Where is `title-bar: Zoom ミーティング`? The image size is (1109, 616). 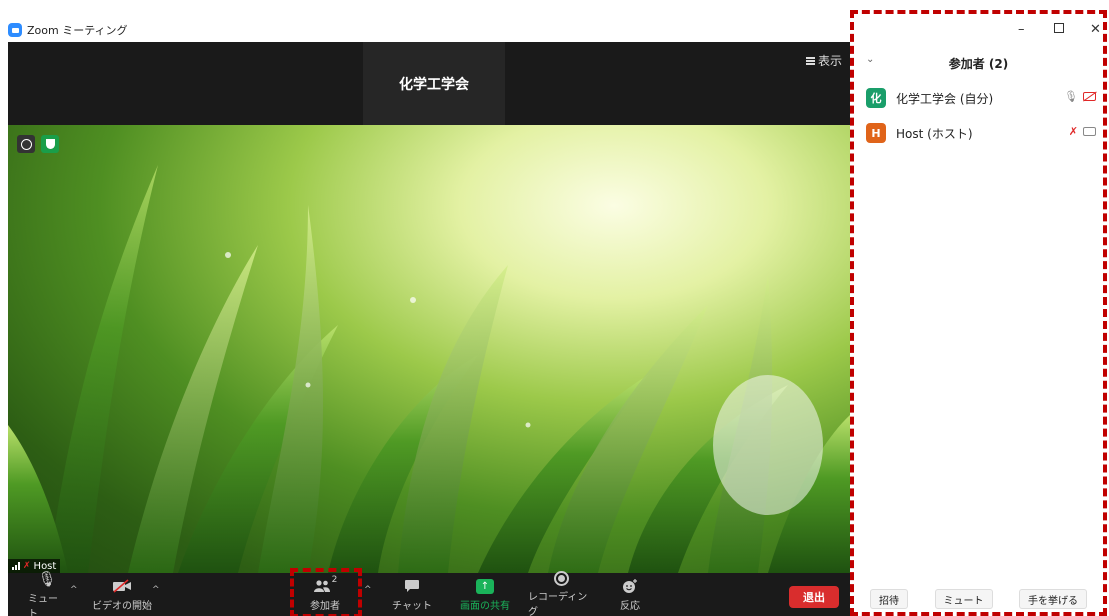
title-bar: Zoom ミーティング is located at coordinates (429, 30).